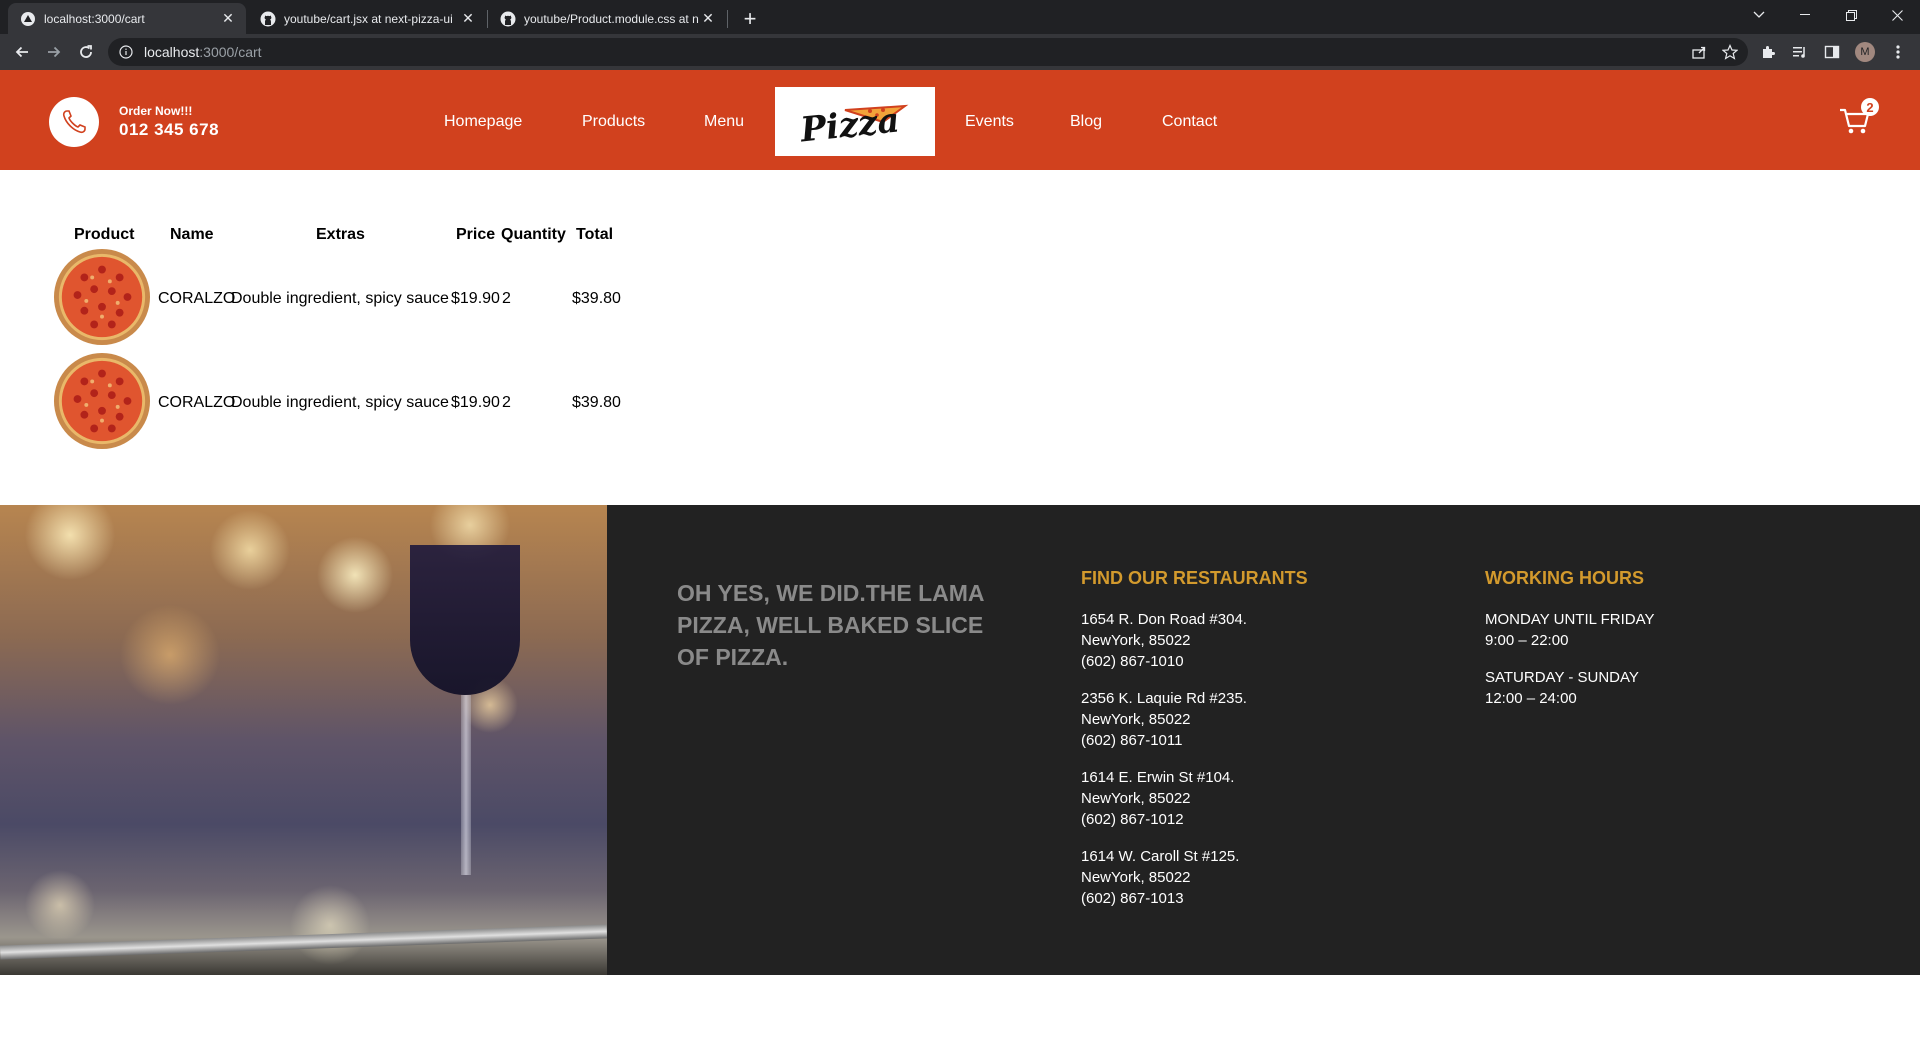  What do you see at coordinates (1531, 698) in the screenshot?
I see `working-time: 12:00 – 24:00` at bounding box center [1531, 698].